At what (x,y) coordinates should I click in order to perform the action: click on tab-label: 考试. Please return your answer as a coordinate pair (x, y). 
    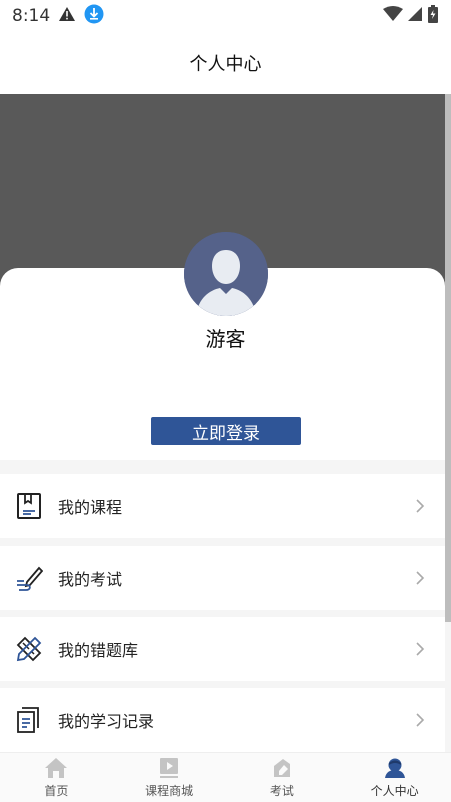
    Looking at the image, I should click on (281, 791).